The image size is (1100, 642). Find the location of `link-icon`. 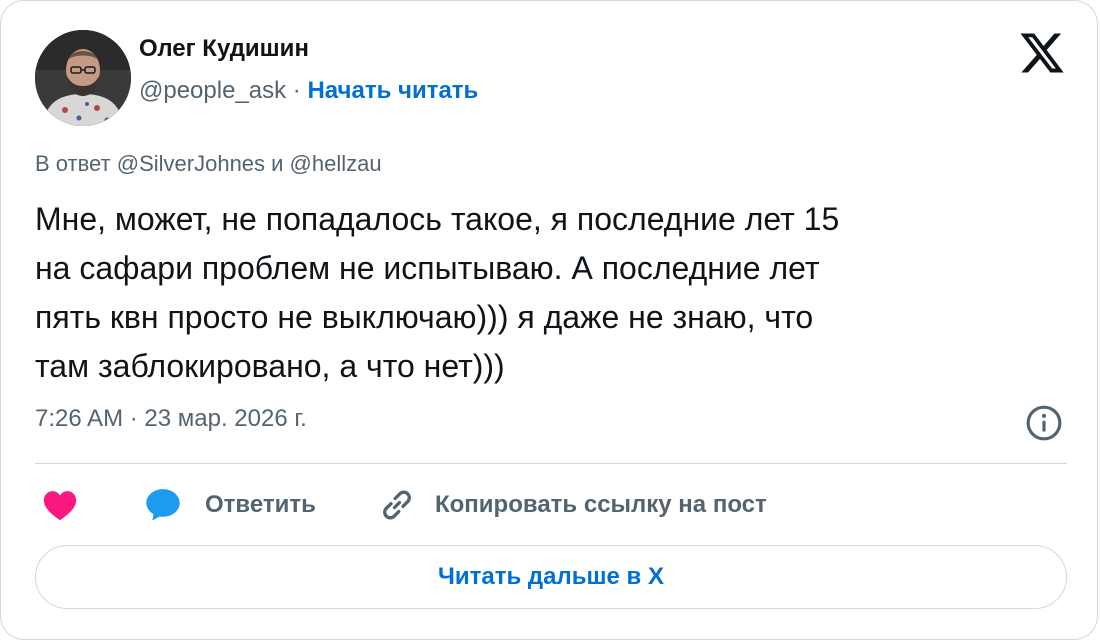

link-icon is located at coordinates (397, 505).